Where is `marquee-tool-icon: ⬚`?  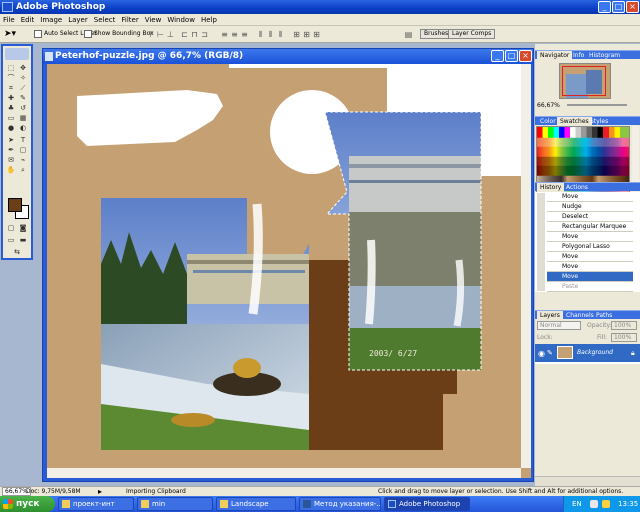
marquee-tool-icon: ⬚ is located at coordinates (11, 68).